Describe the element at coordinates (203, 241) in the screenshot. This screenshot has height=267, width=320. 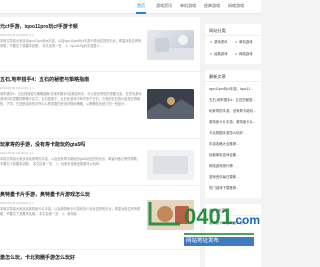
I see `watermark-subtitle: 网站地址发布` at that location.